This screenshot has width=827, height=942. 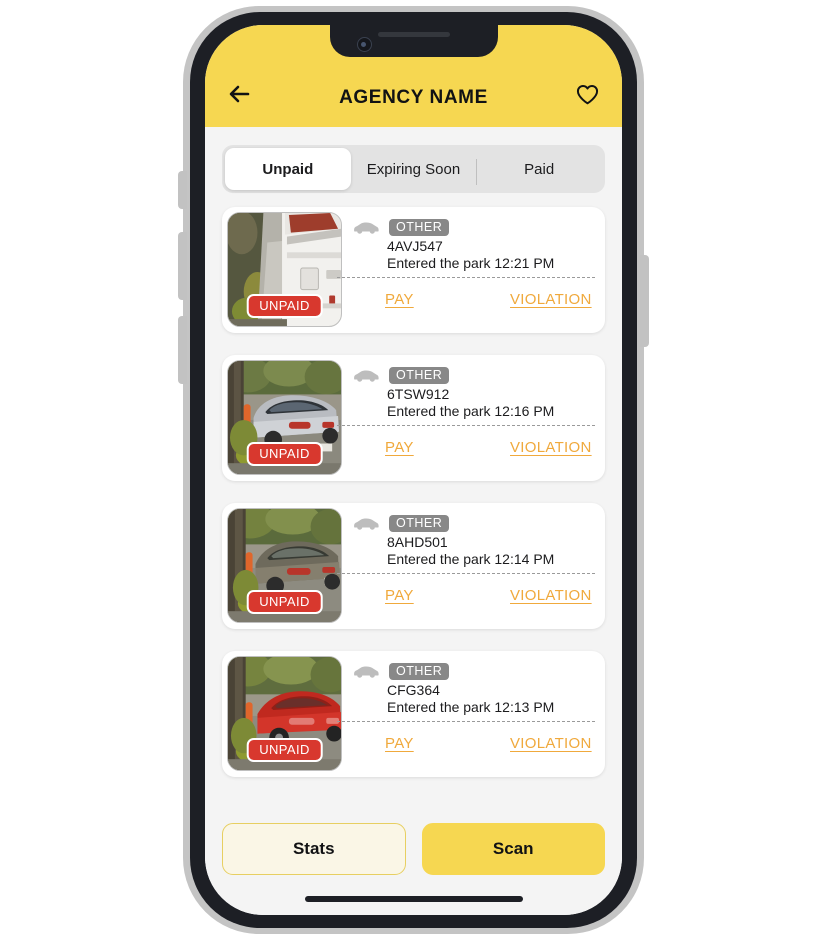 I want to click on tab-expiring-soon-label: Expiring Soon, so click(x=413, y=169).